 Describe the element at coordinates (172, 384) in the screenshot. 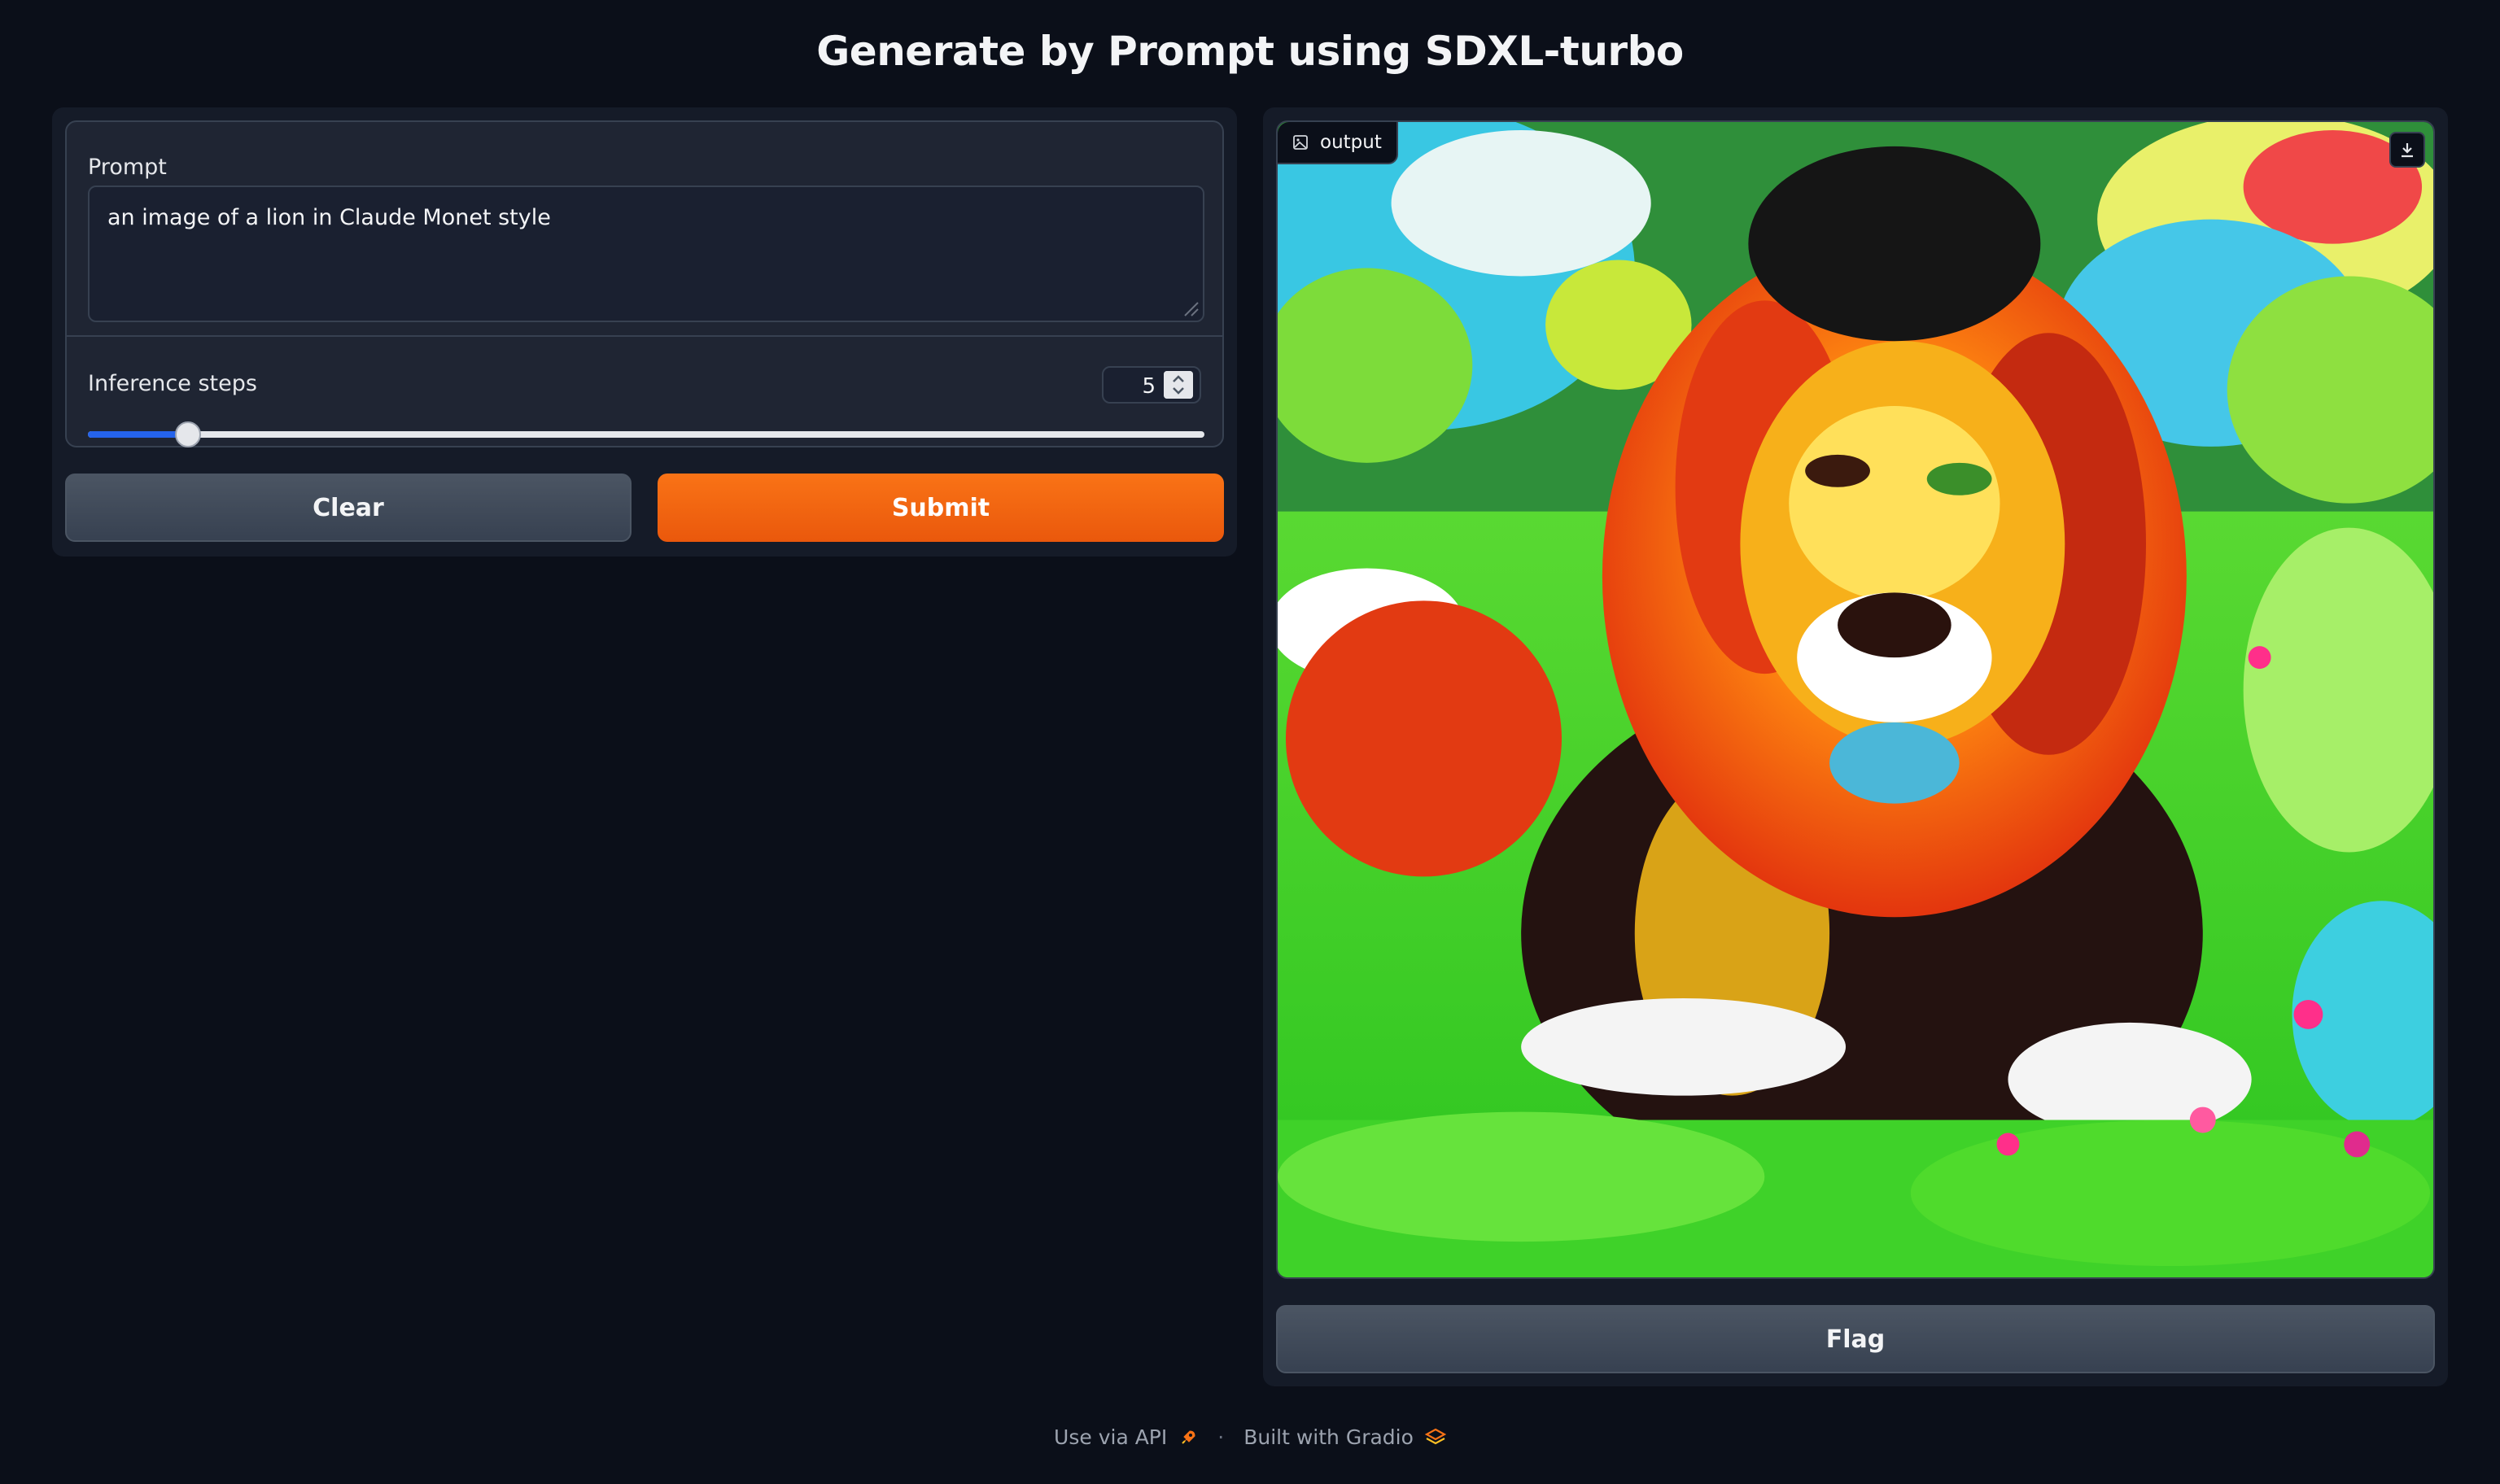

I see `inference-steps-label: Inference steps` at that location.